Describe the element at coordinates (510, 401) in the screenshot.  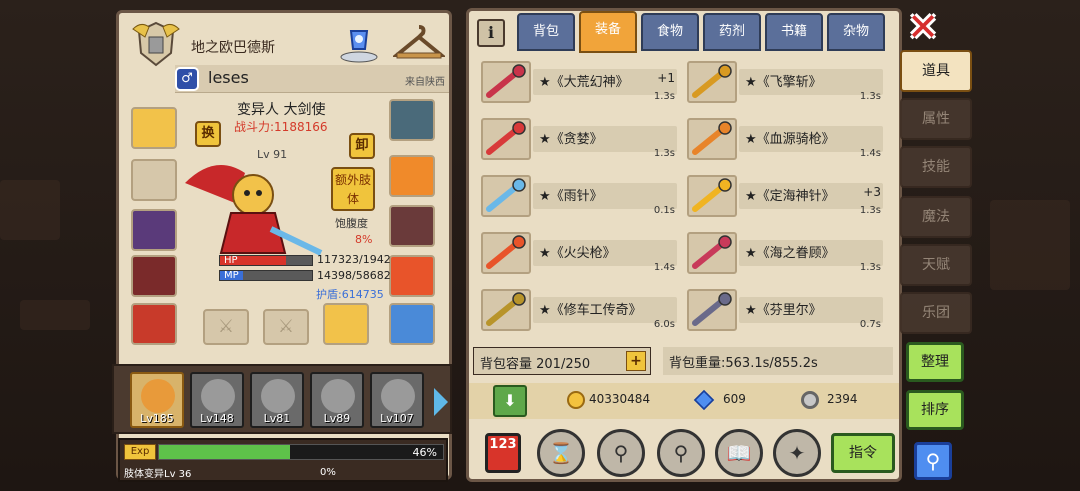
I see `download-arrow-icon: ⬇` at that location.